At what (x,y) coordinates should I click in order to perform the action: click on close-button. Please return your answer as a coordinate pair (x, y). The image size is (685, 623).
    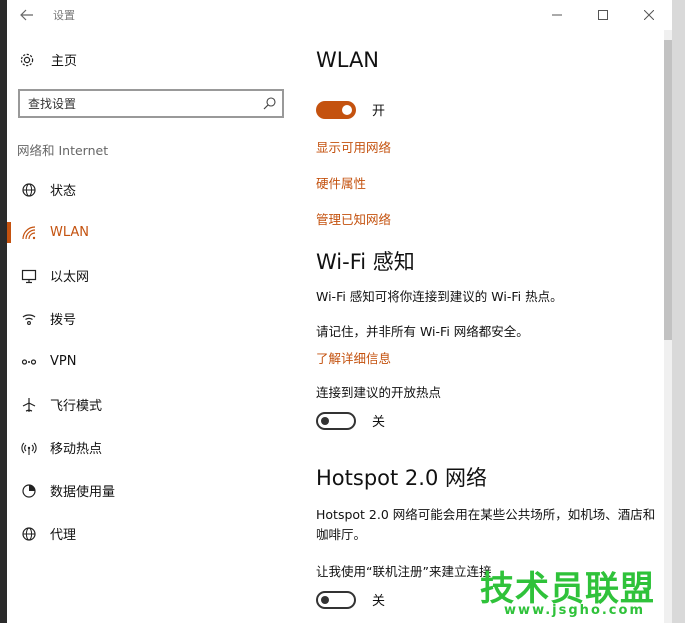
    Looking at the image, I should click on (649, 15).